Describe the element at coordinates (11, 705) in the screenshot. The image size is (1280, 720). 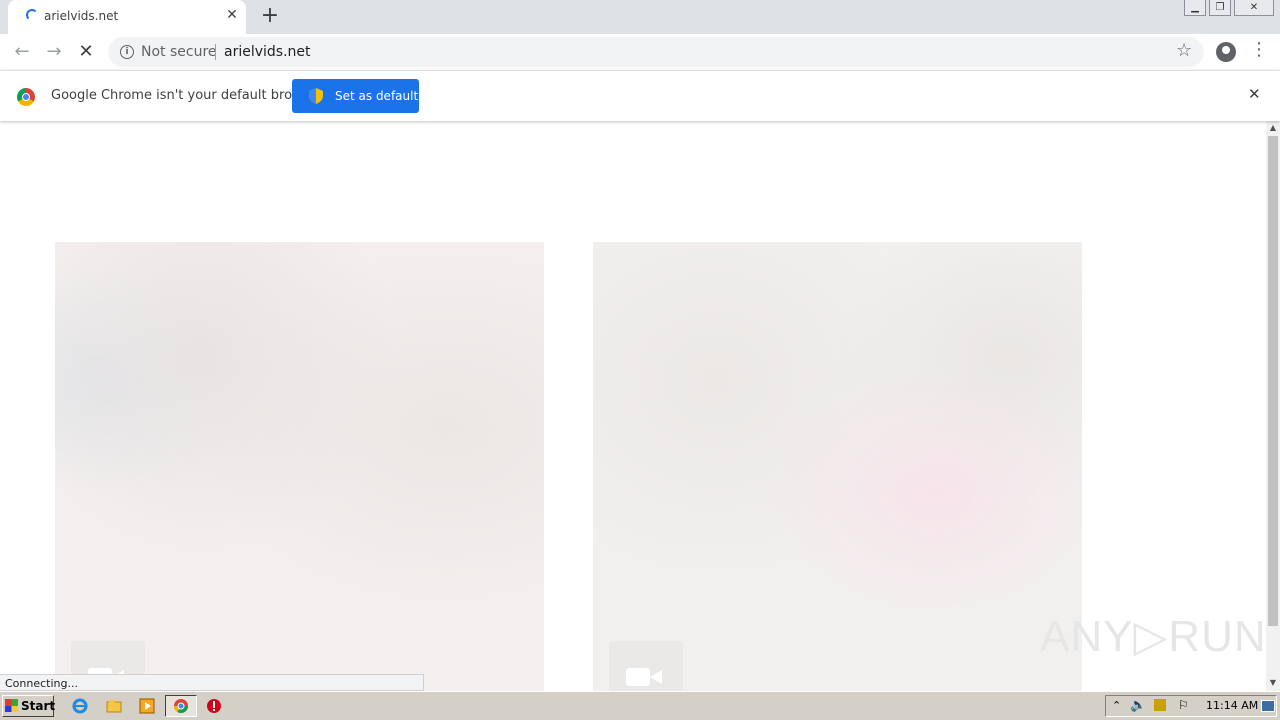
I see `windows-logo-icon` at that location.